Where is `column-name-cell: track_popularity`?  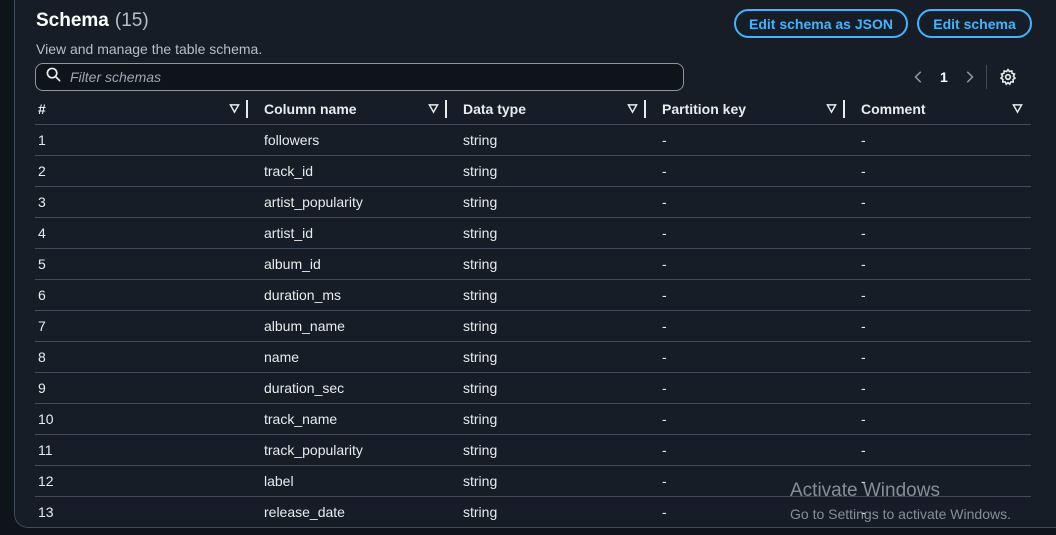 column-name-cell: track_popularity is located at coordinates (347, 450).